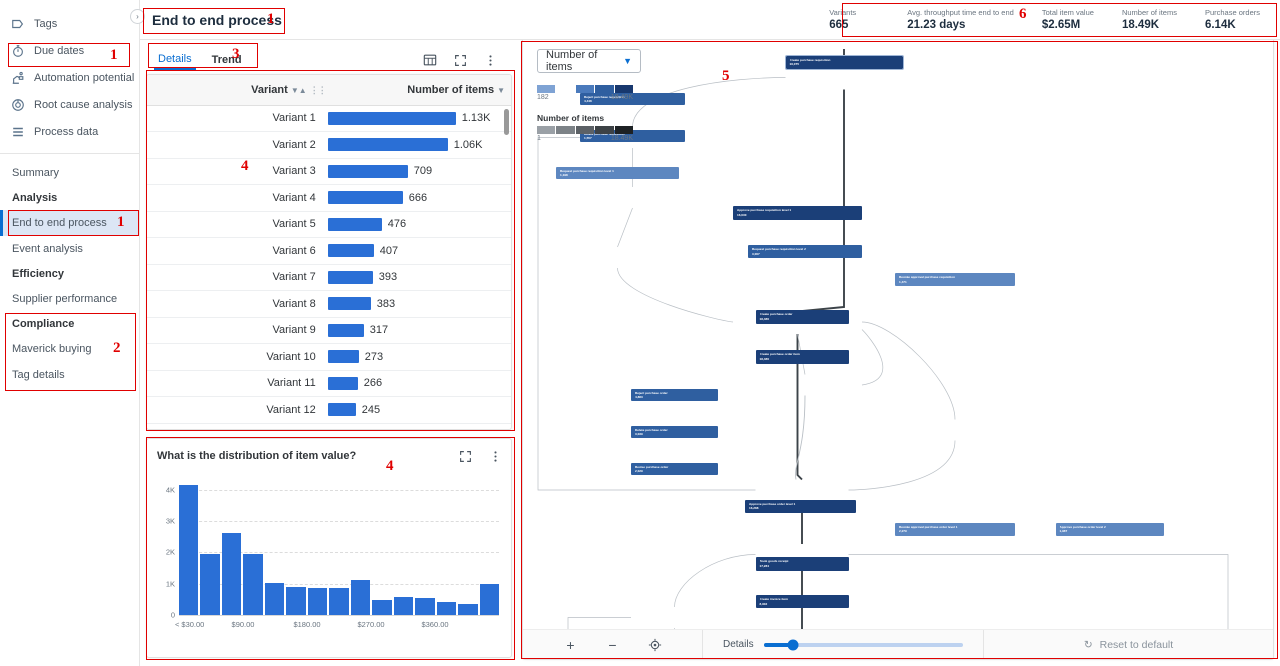 This screenshot has width=1280, height=666. Describe the element at coordinates (237, 90) in the screenshot. I see `column-header-variant: Variant ▼▲ ⋮⋮` at that location.